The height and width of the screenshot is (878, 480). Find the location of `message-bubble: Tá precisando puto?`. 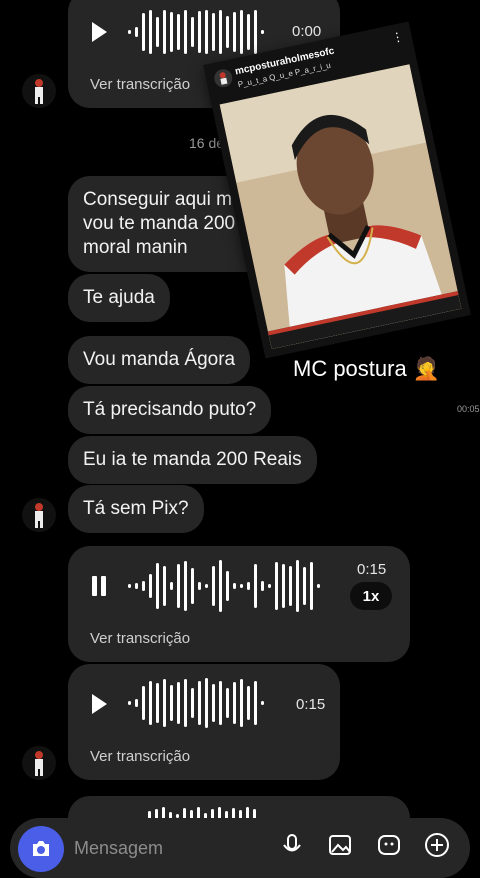

message-bubble: Tá precisando puto? is located at coordinates (170, 410).